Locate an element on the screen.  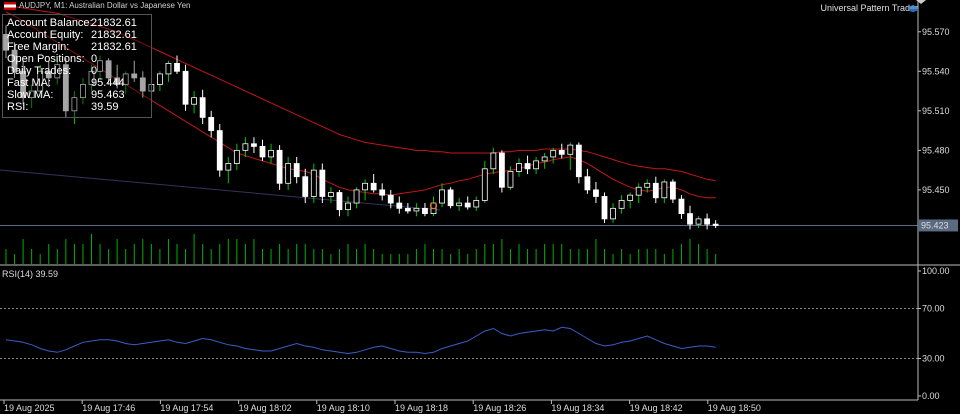
info-row-balance: Account Balance:21832.61 is located at coordinates (72, 23).